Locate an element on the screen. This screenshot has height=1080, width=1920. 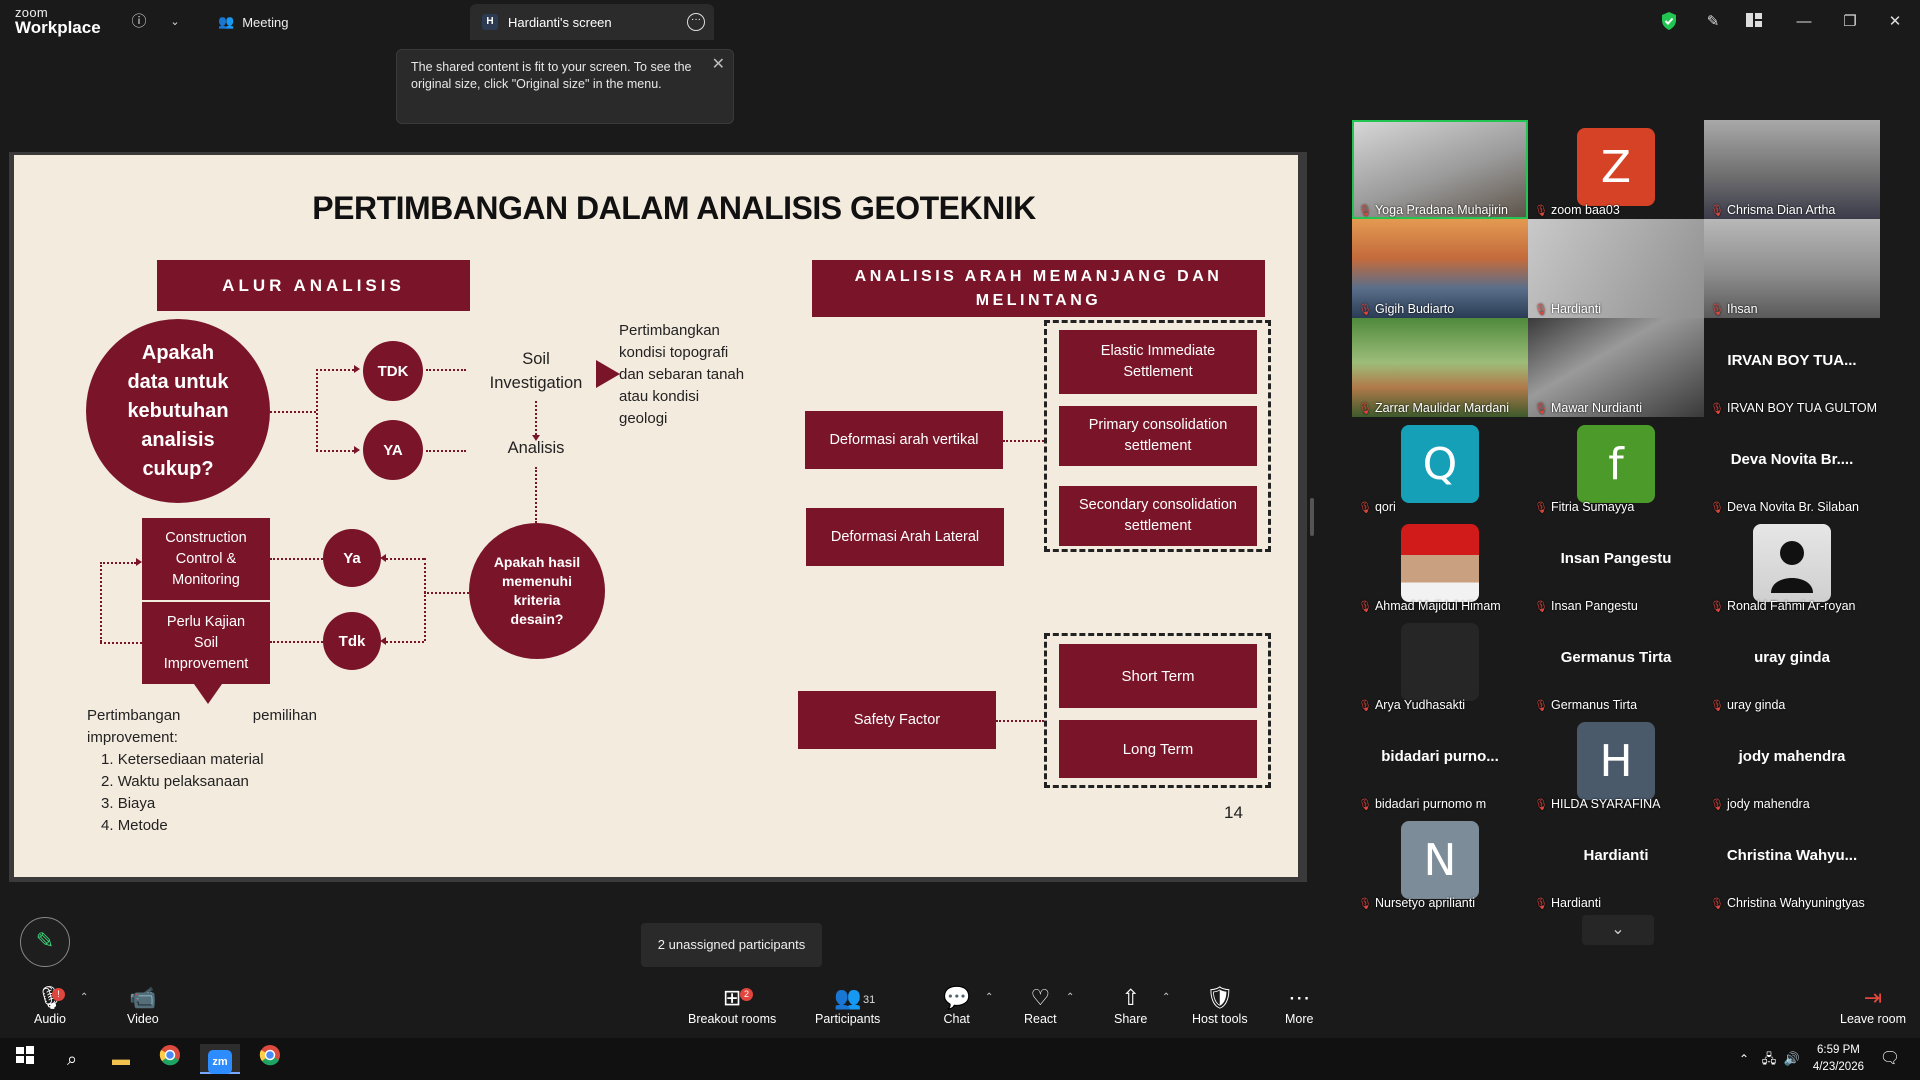
participant-tile: Q 🎙 qori is located at coordinates (1440, 466).